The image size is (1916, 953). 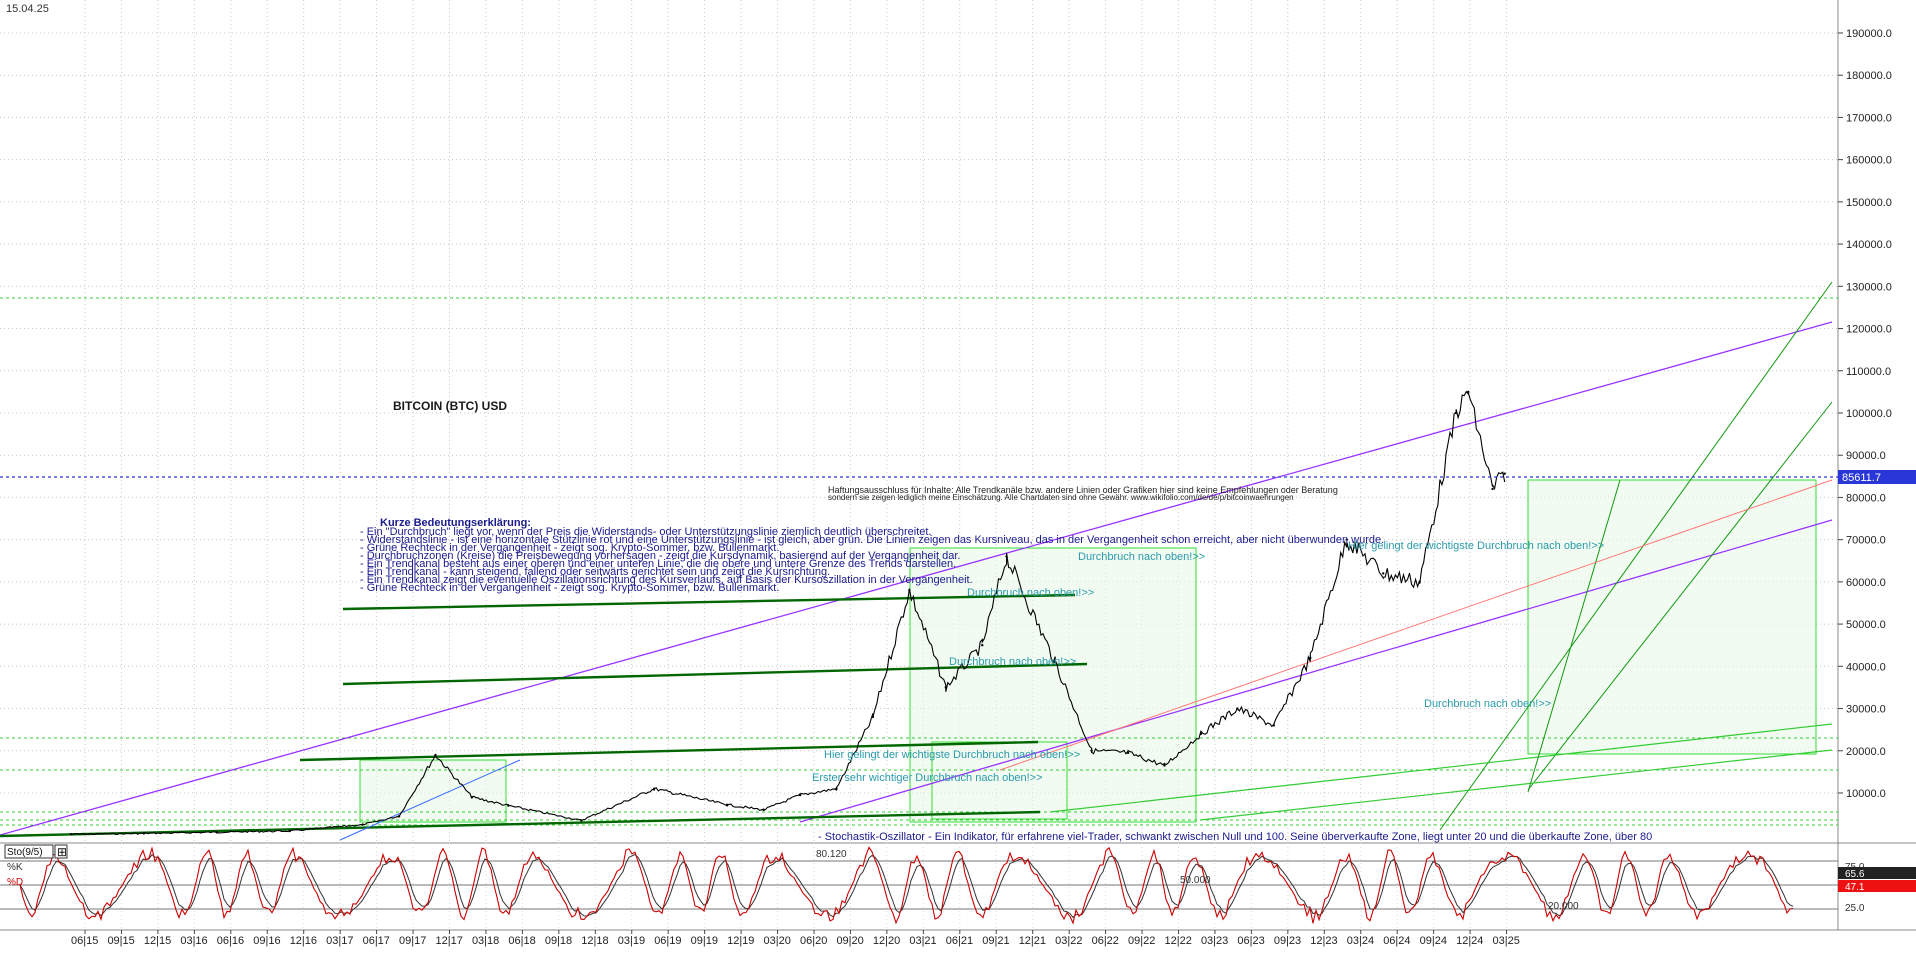 I want to click on price-tick-label: 10000.0, so click(x=1866, y=794).